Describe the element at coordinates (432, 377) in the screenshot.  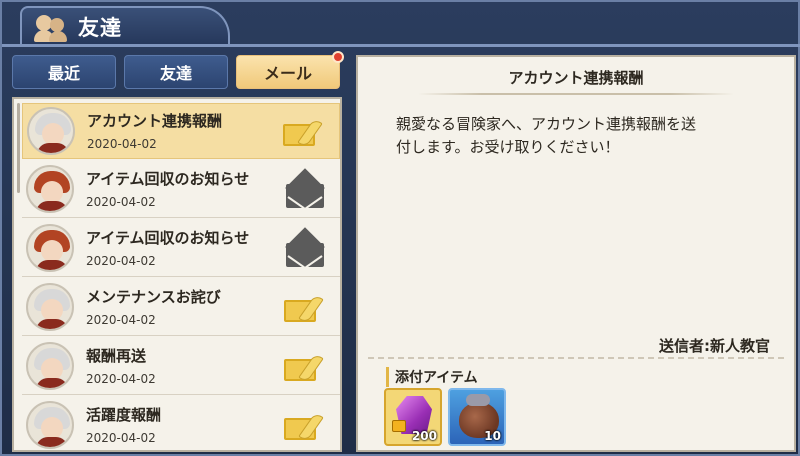
I see `attachments-label: 添付アイテム` at that location.